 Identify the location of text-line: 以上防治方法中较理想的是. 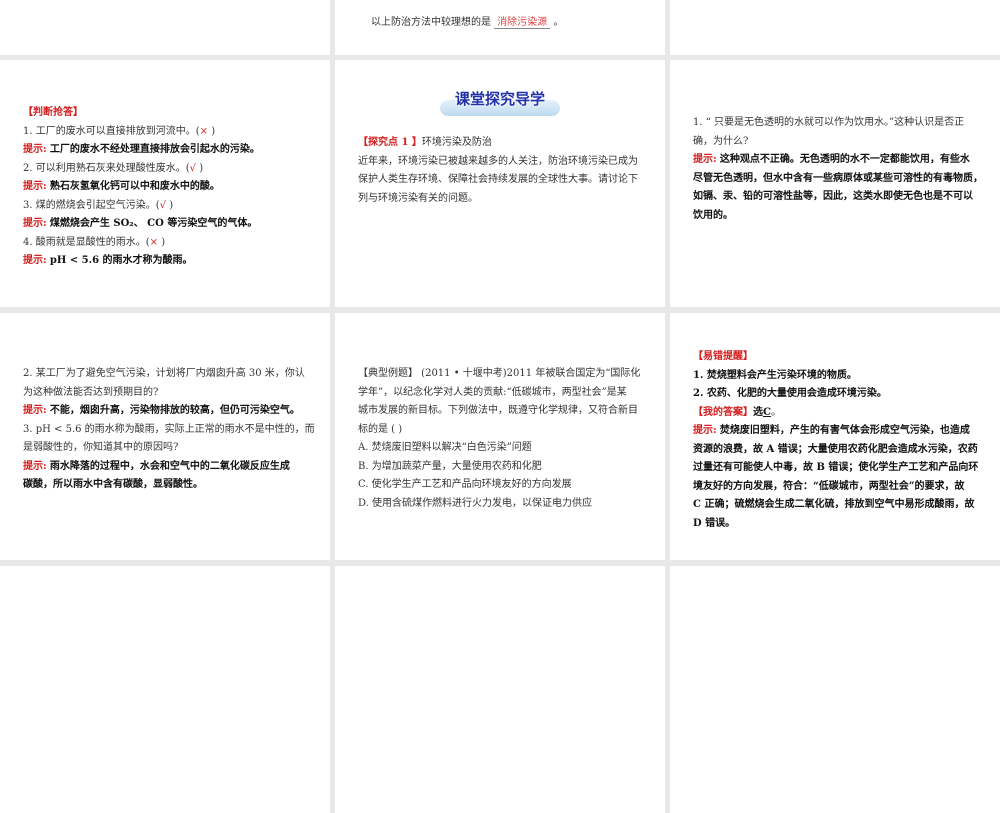
(431, 22).